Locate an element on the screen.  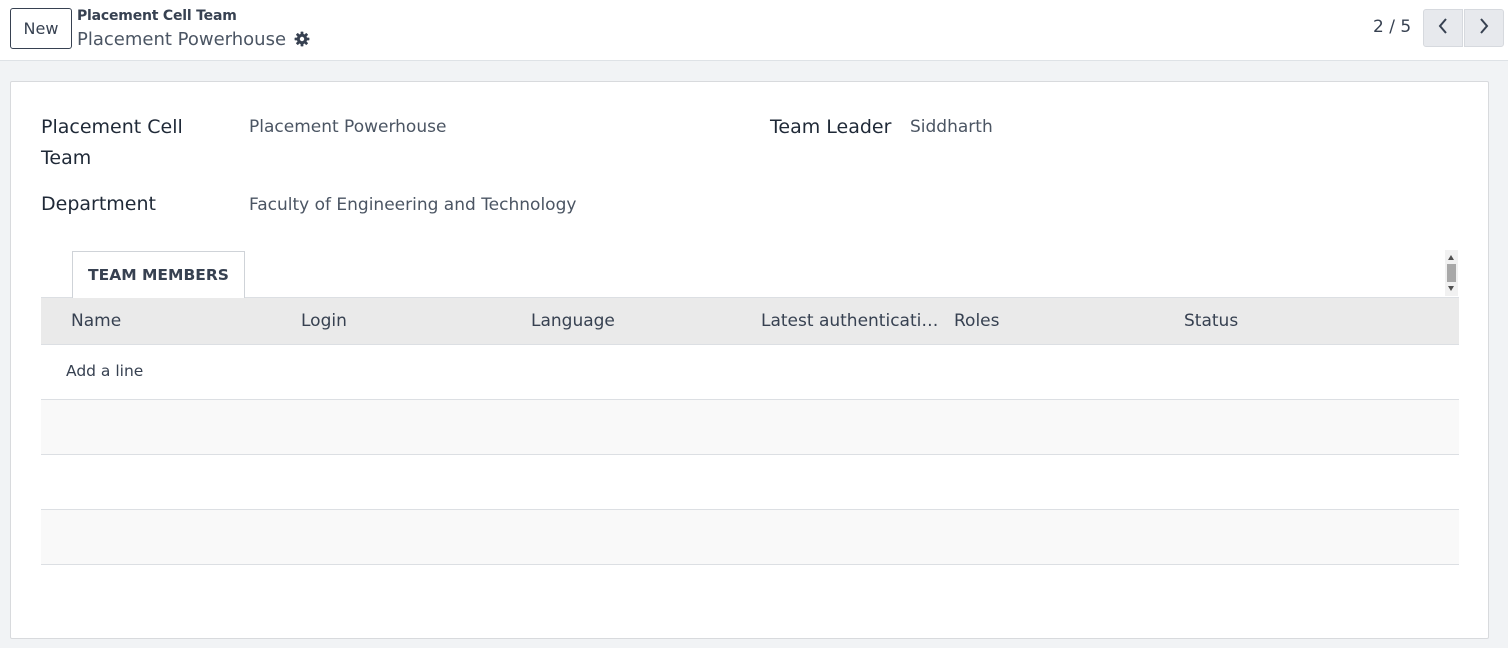
team-leader-field: Siddharth is located at coordinates (951, 127).